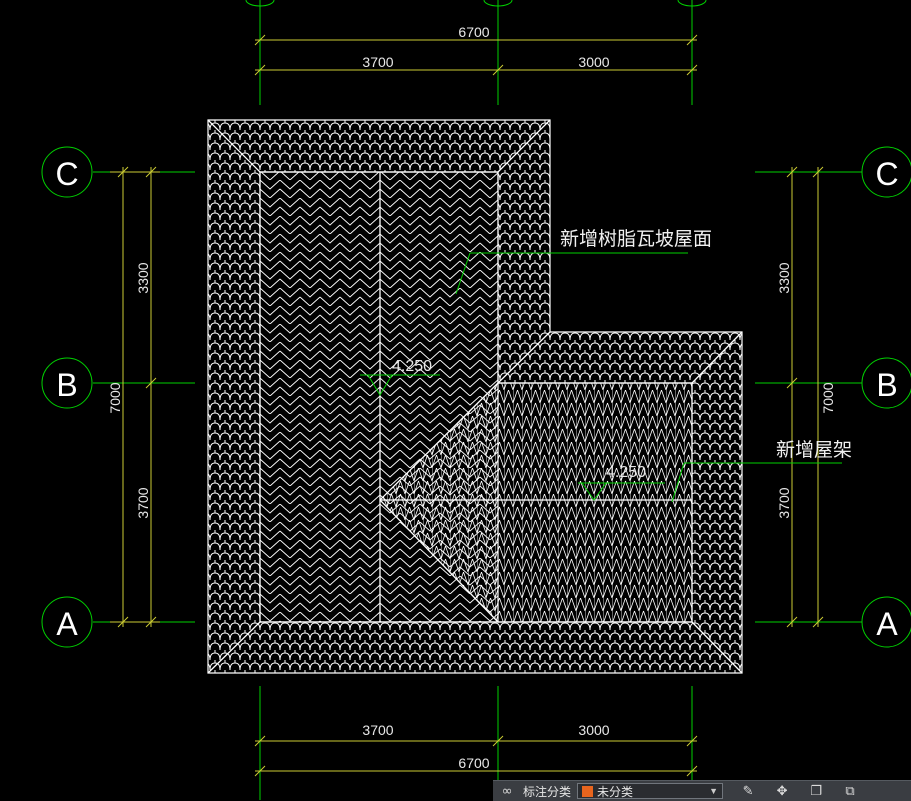  I want to click on copy-icon: ❐, so click(816, 791).